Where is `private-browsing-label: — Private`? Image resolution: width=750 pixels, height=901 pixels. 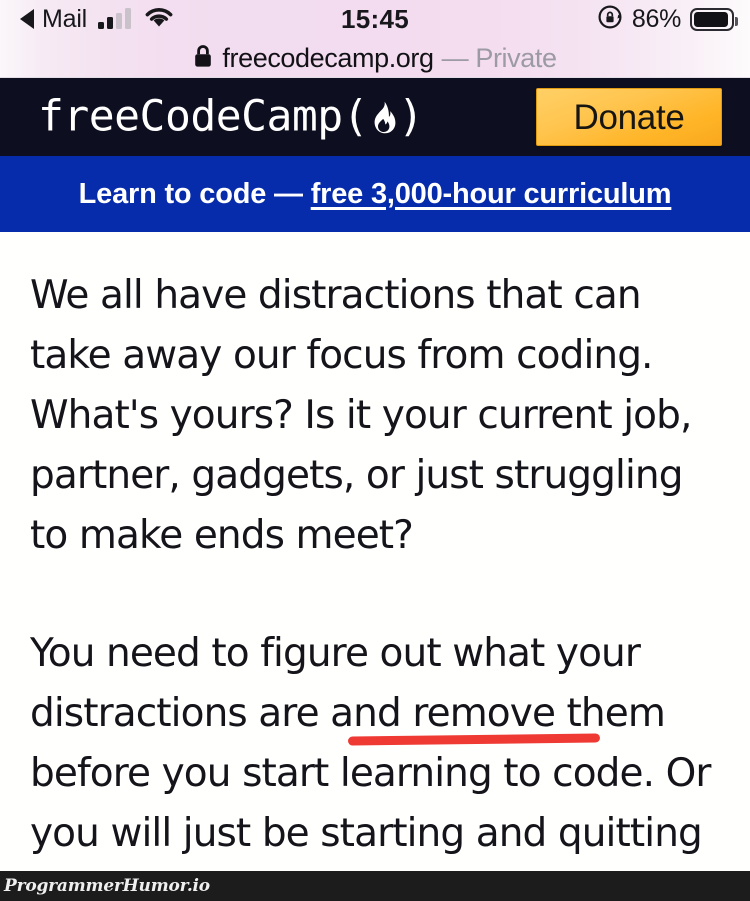 private-browsing-label: — Private is located at coordinates (499, 57).